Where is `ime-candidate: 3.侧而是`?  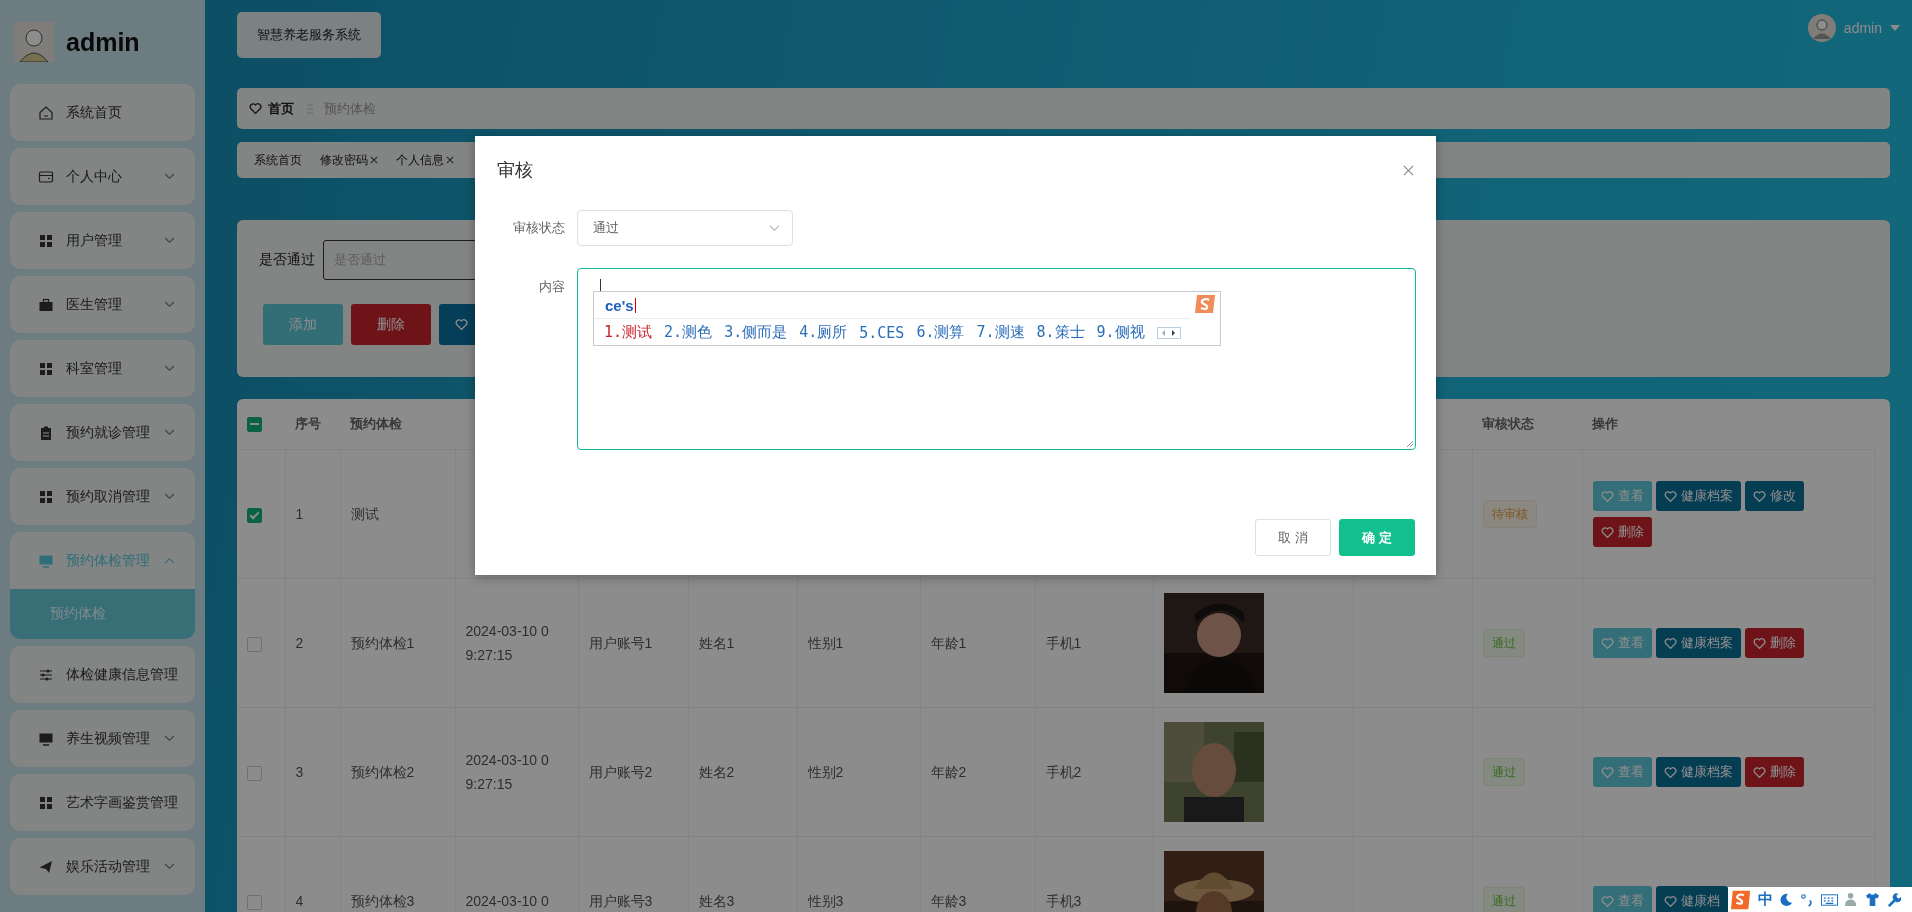 ime-candidate: 3.侧而是 is located at coordinates (756, 332).